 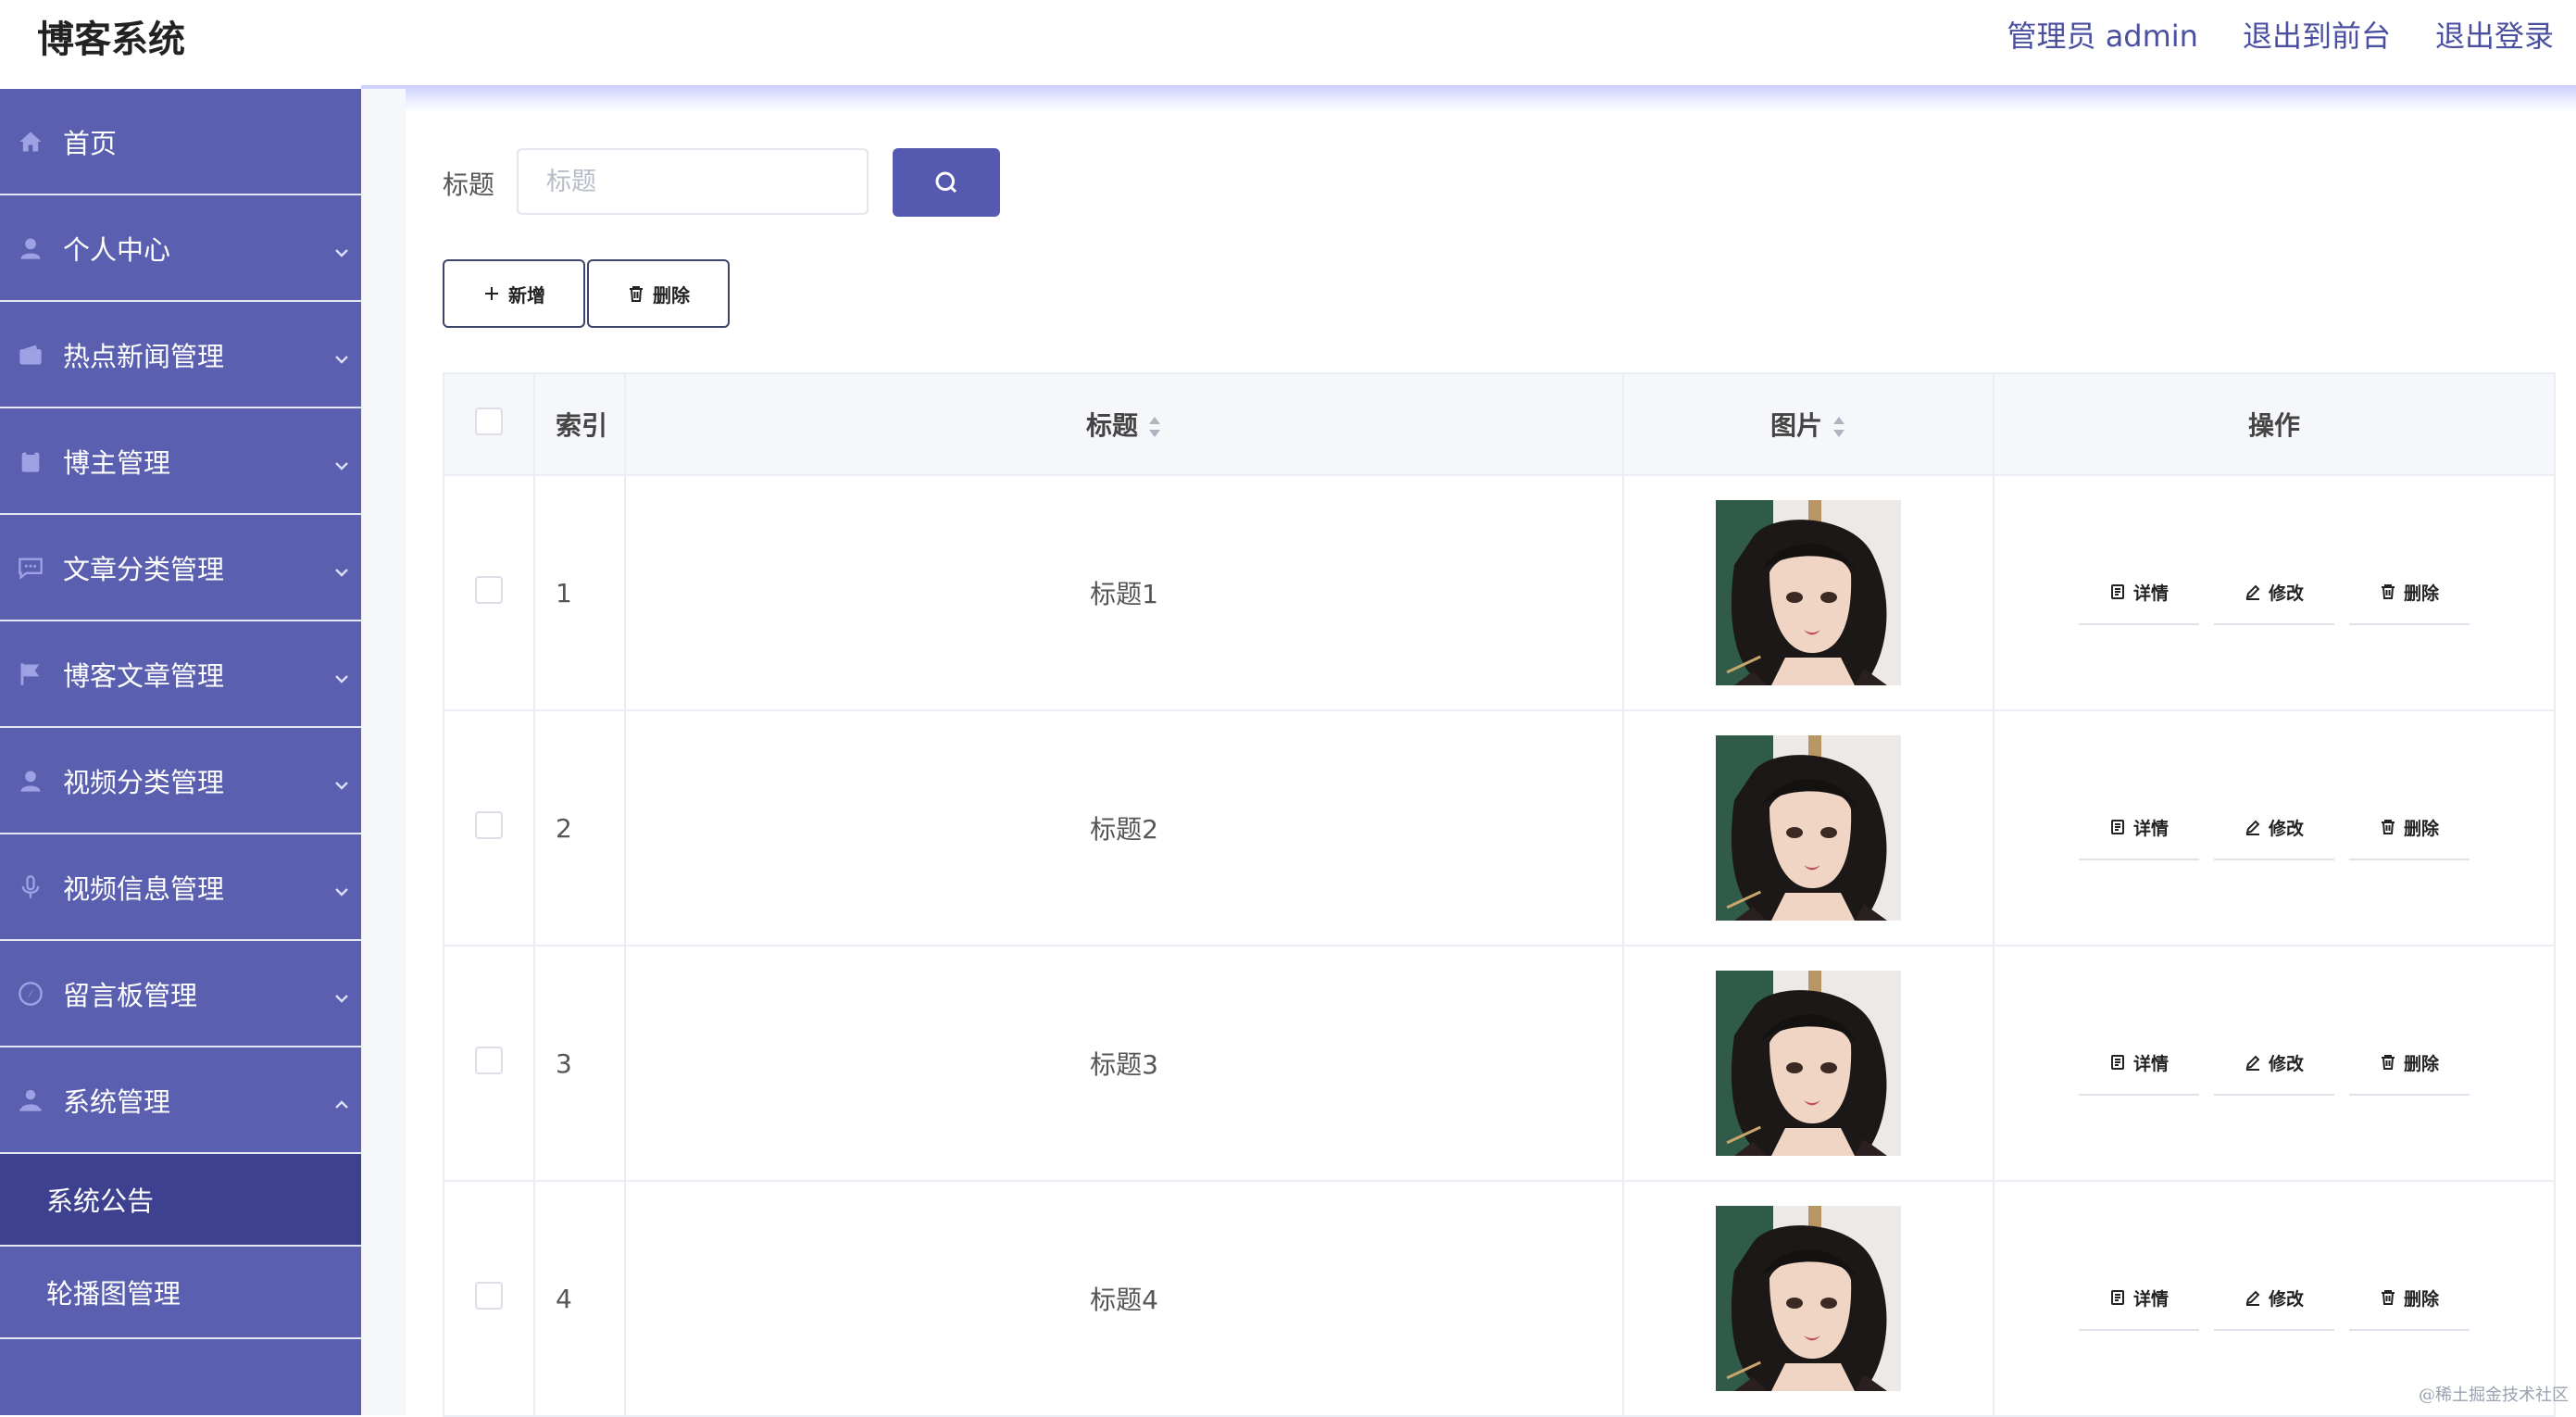 I want to click on title-search-input, so click(x=693, y=181).